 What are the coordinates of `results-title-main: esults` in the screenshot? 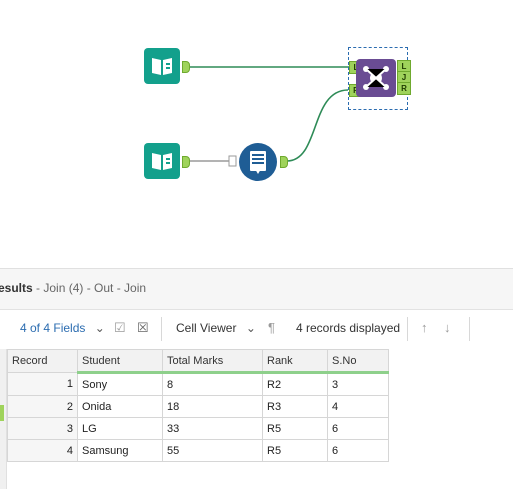 It's located at (16, 288).